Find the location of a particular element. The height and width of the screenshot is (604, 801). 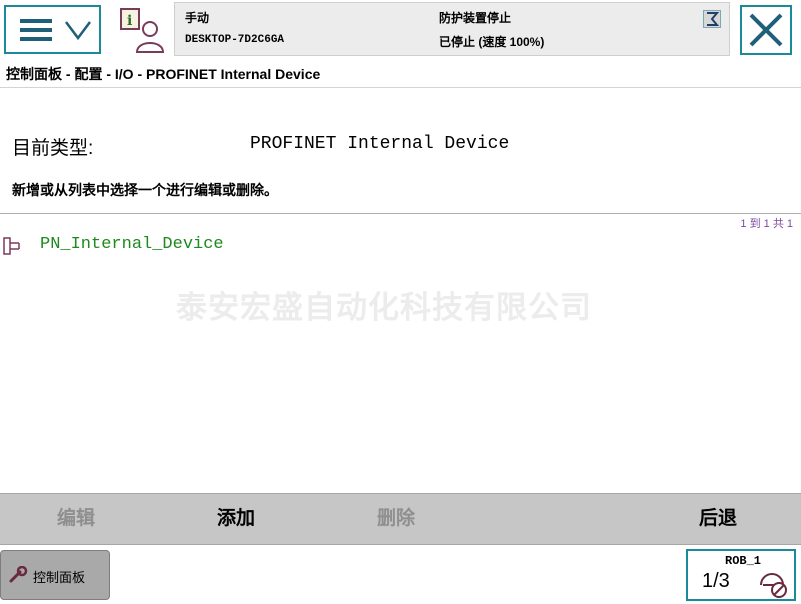

device-icon is located at coordinates (11, 246).